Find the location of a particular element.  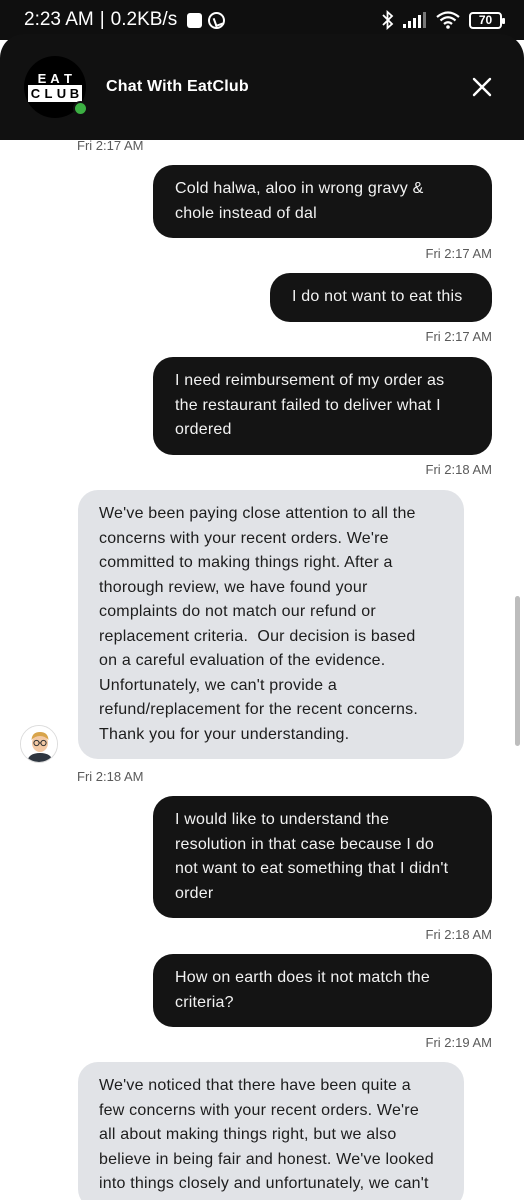

battery-level: 70 is located at coordinates (485, 20).